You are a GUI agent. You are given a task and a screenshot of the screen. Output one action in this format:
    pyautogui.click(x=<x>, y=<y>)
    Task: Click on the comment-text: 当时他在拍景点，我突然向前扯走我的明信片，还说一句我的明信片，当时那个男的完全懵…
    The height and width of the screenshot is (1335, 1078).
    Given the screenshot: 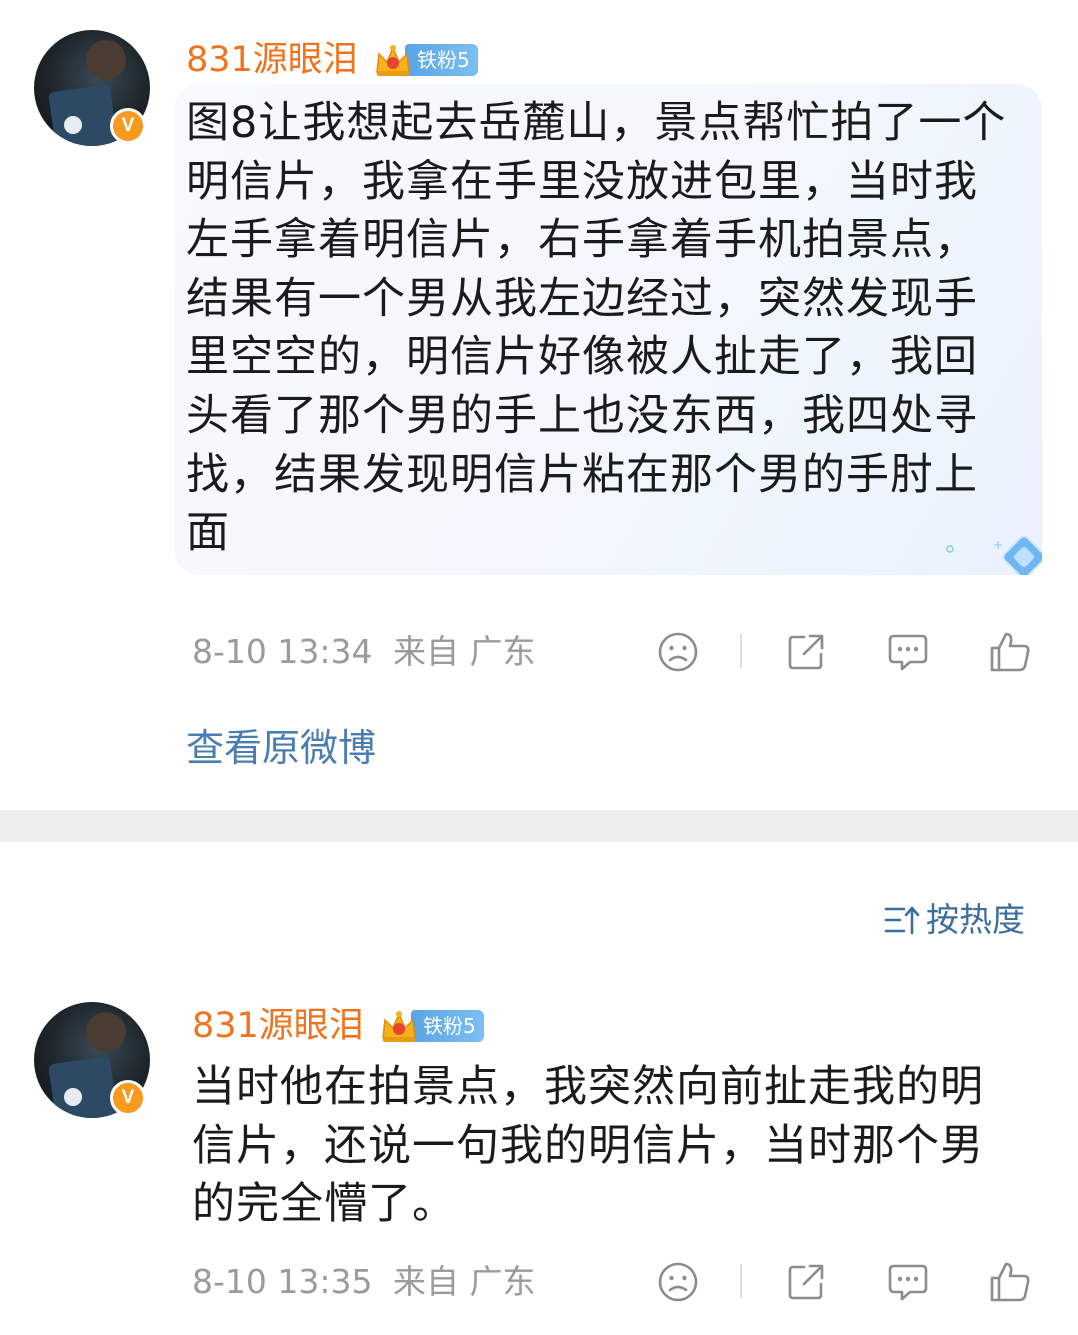 What is the action you would take?
    pyautogui.click(x=588, y=1146)
    